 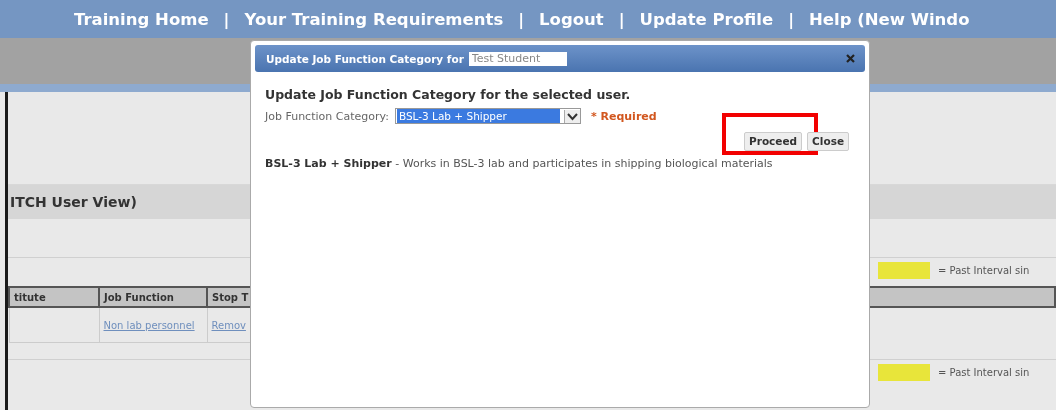 I want to click on nav-link: Update Profile, so click(x=706, y=19).